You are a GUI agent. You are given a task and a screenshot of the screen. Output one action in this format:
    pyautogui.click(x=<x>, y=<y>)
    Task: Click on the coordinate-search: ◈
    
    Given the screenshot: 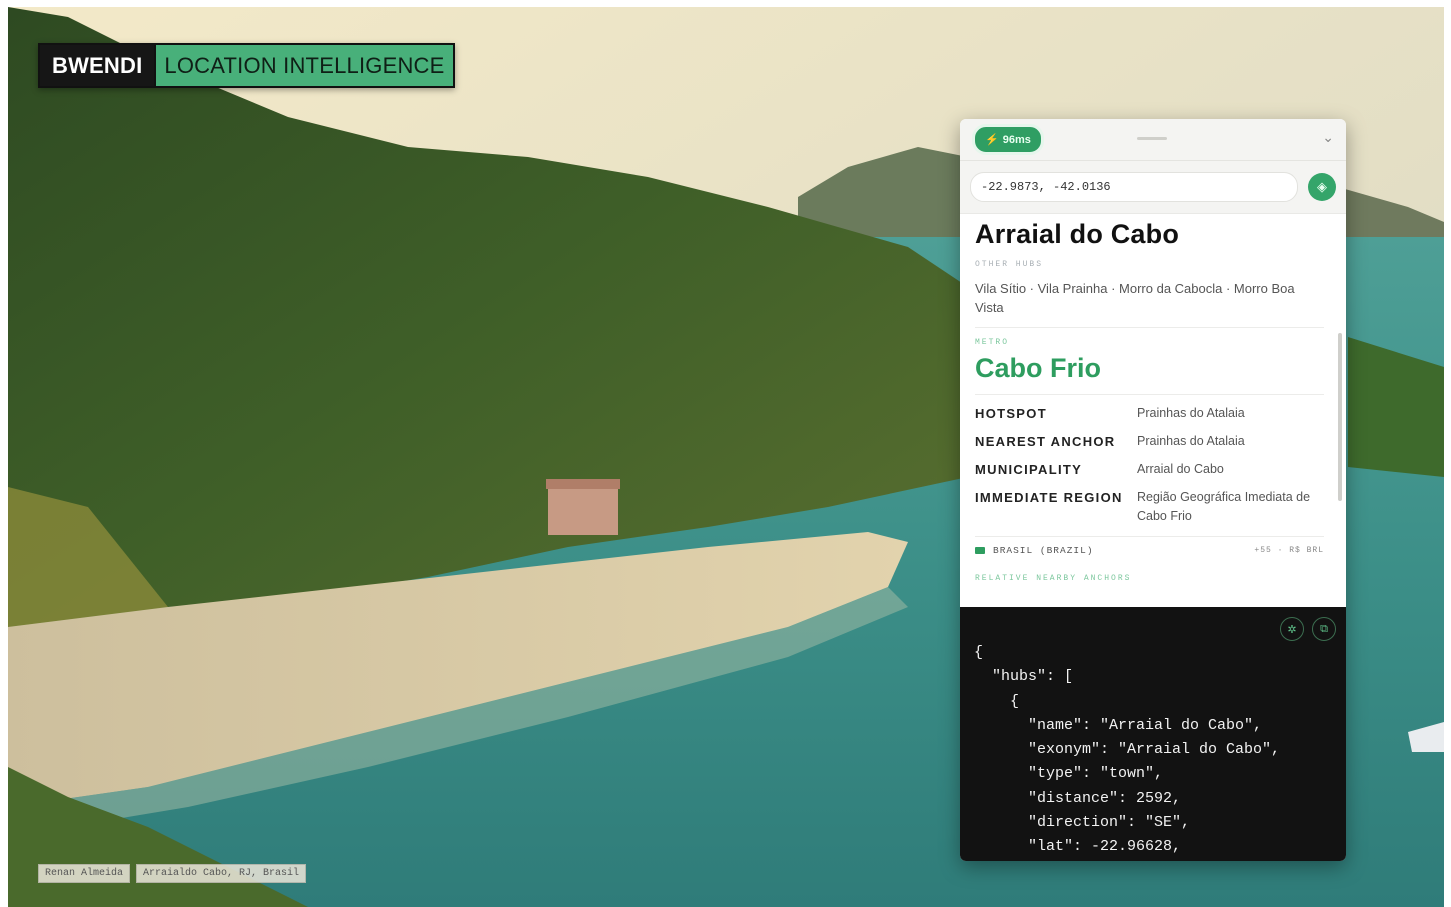 What is the action you would take?
    pyautogui.click(x=1153, y=187)
    